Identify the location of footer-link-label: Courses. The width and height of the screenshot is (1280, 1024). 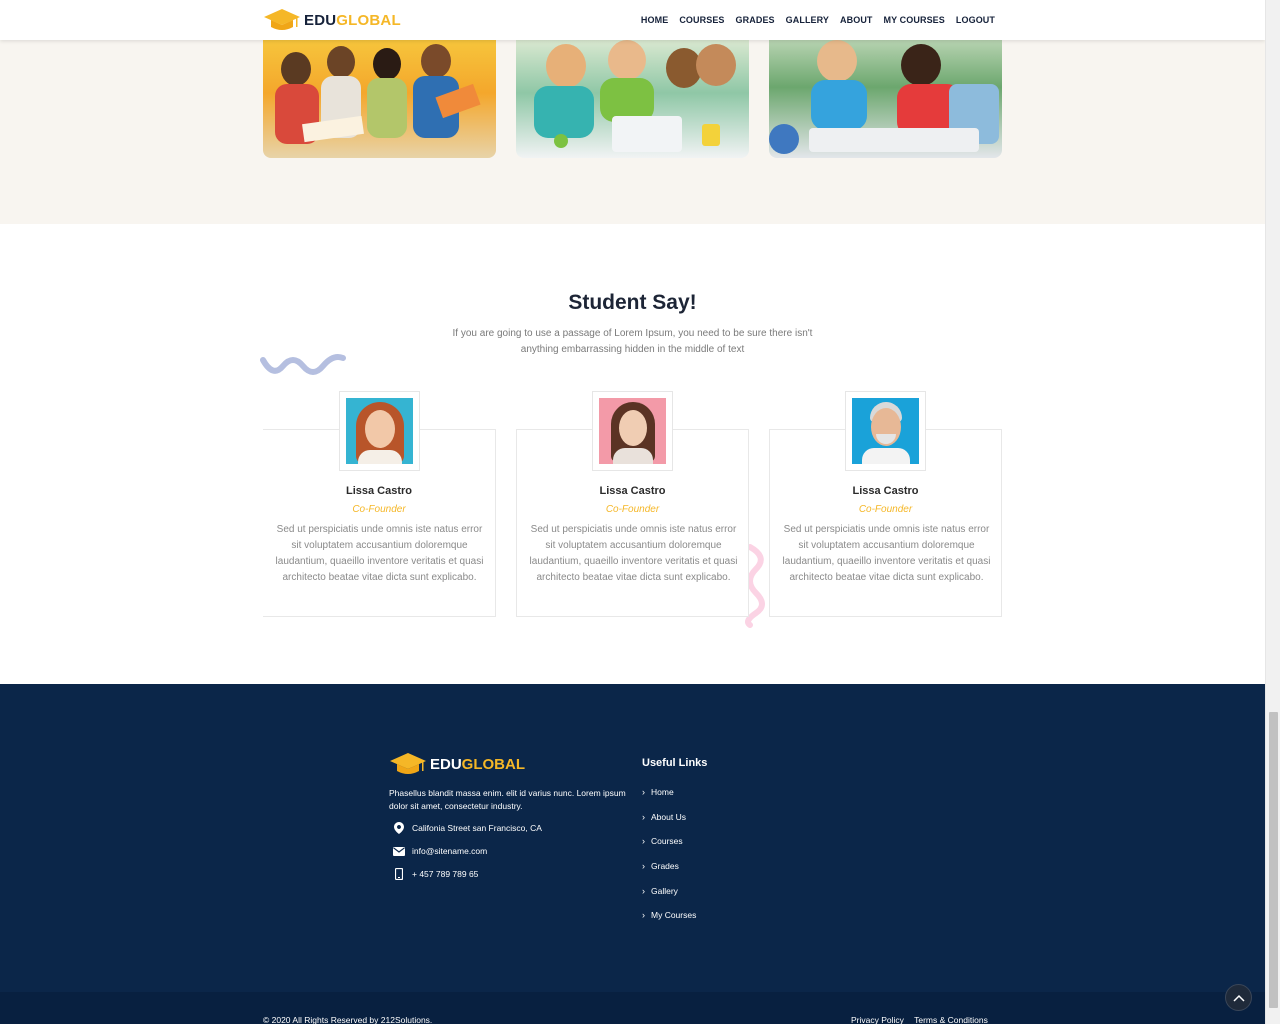
(667, 841).